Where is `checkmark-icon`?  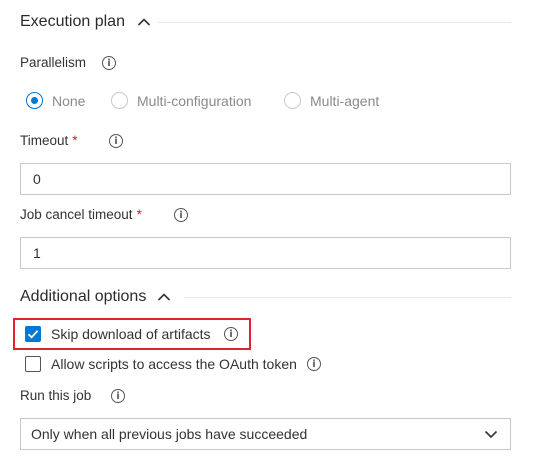
checkmark-icon is located at coordinates (33, 334).